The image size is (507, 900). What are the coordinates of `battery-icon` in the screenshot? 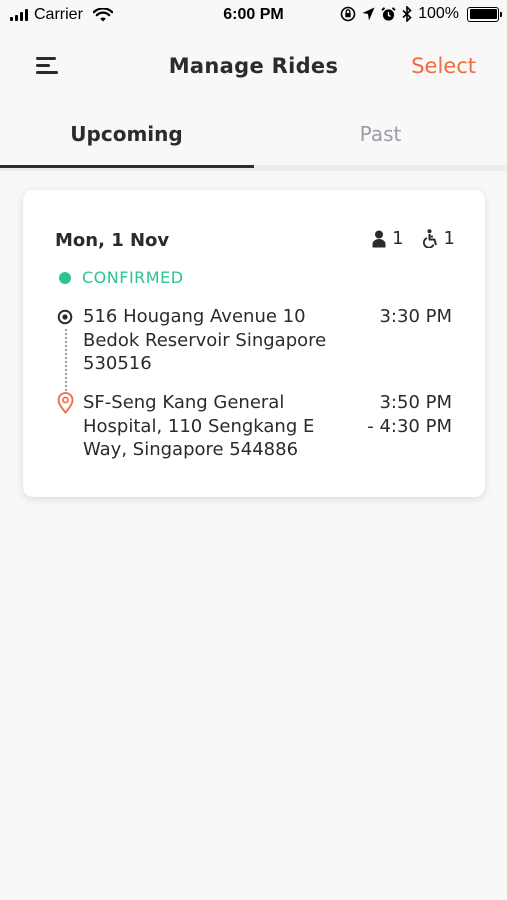 It's located at (484, 14).